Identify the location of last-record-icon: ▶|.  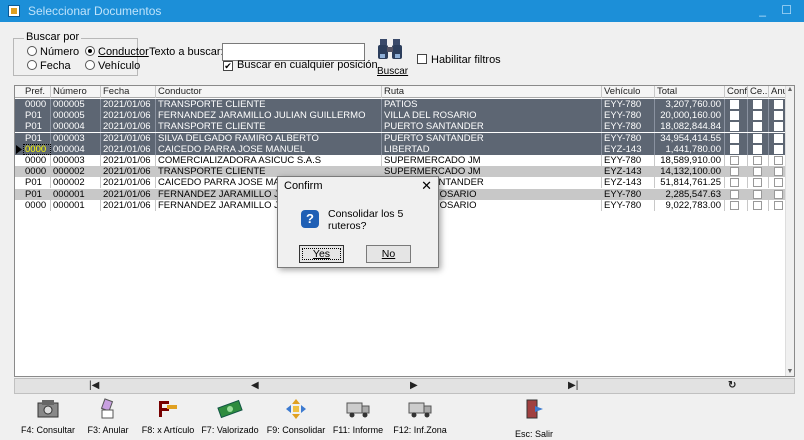
(573, 385).